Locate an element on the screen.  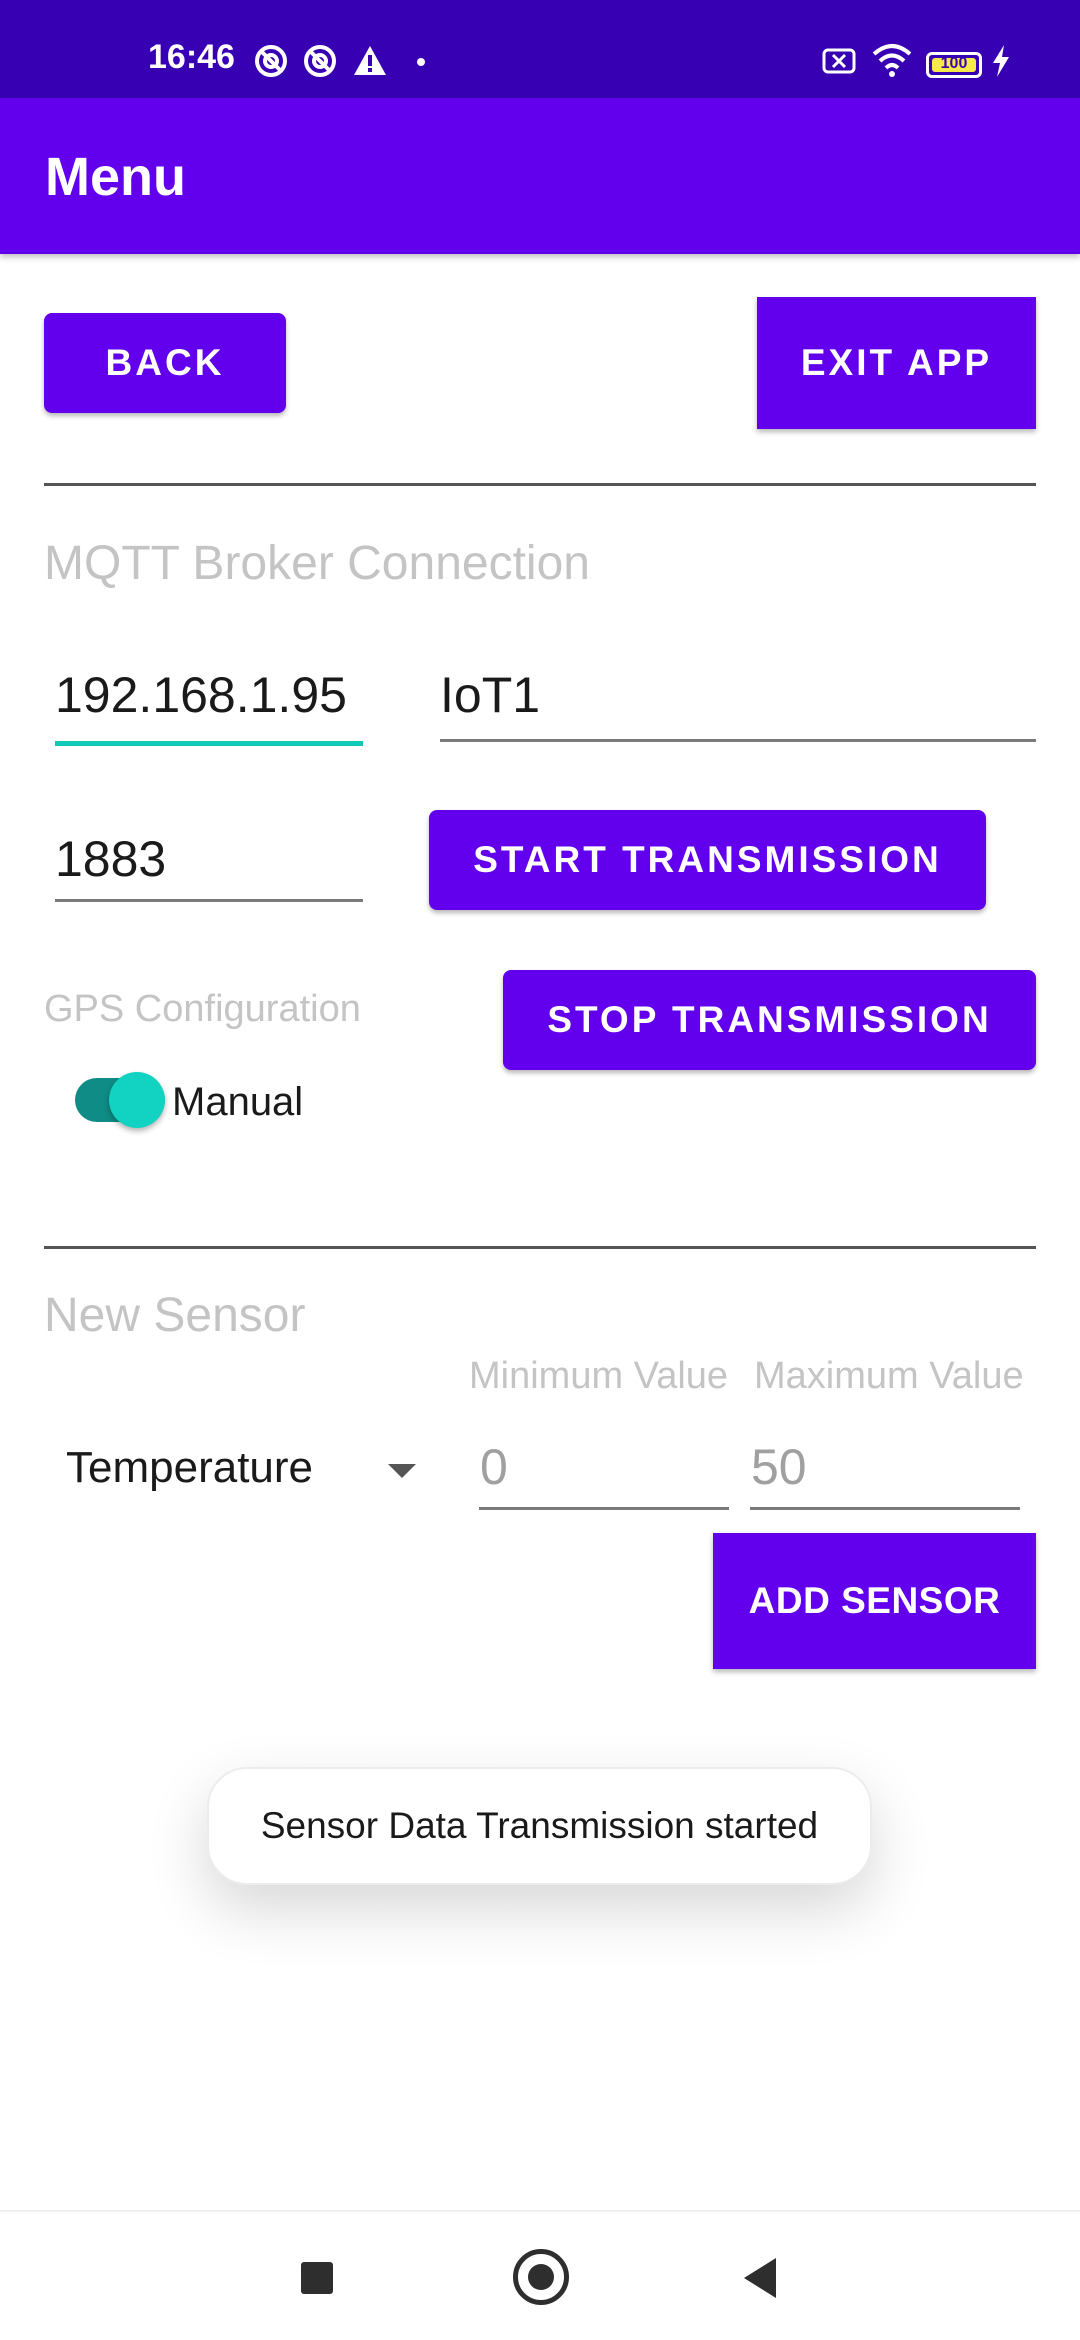
battery-icon: 100 is located at coordinates (954, 65).